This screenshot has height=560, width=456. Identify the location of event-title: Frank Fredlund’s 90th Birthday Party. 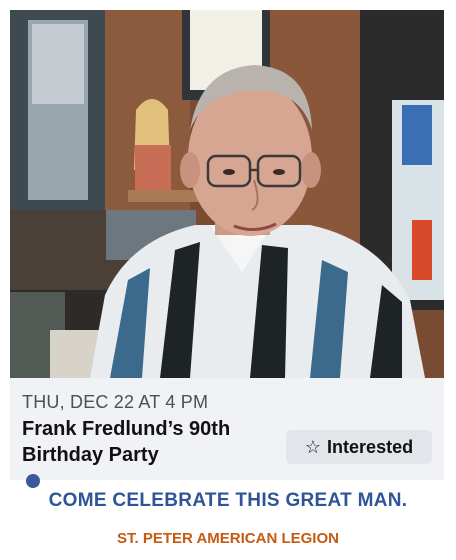
(152, 442).